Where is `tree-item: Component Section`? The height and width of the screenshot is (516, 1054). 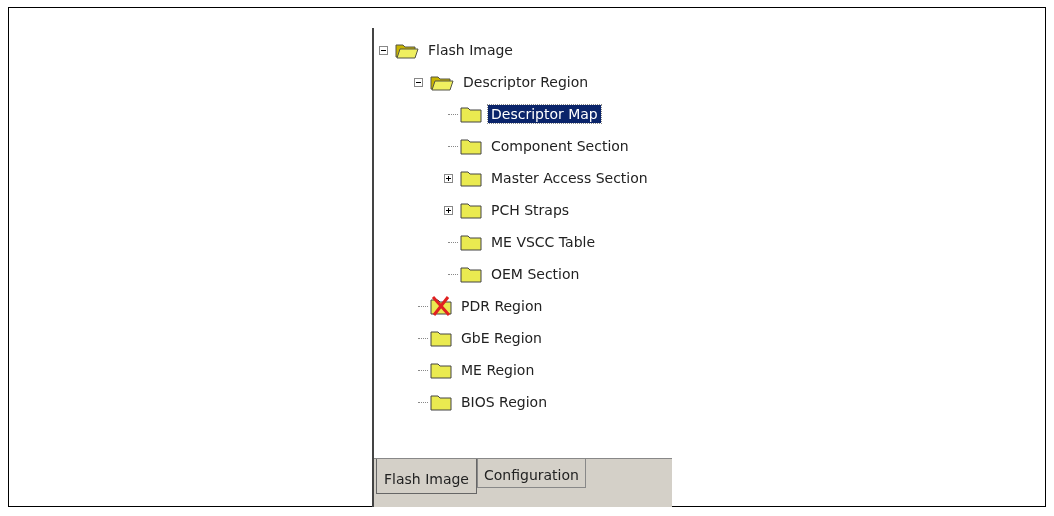
tree-item: Component Section is located at coordinates (560, 146).